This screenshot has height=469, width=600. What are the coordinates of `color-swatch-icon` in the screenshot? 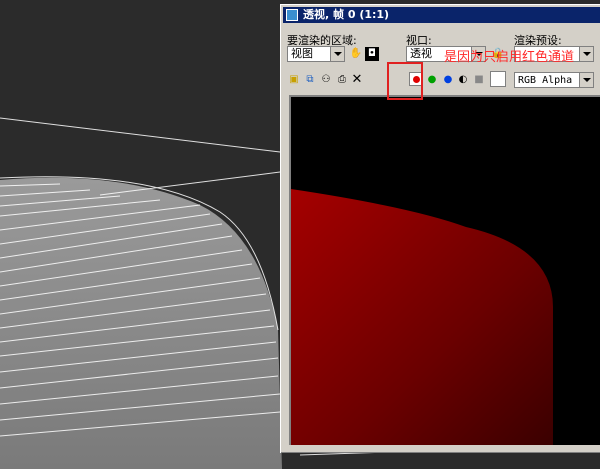 It's located at (498, 79).